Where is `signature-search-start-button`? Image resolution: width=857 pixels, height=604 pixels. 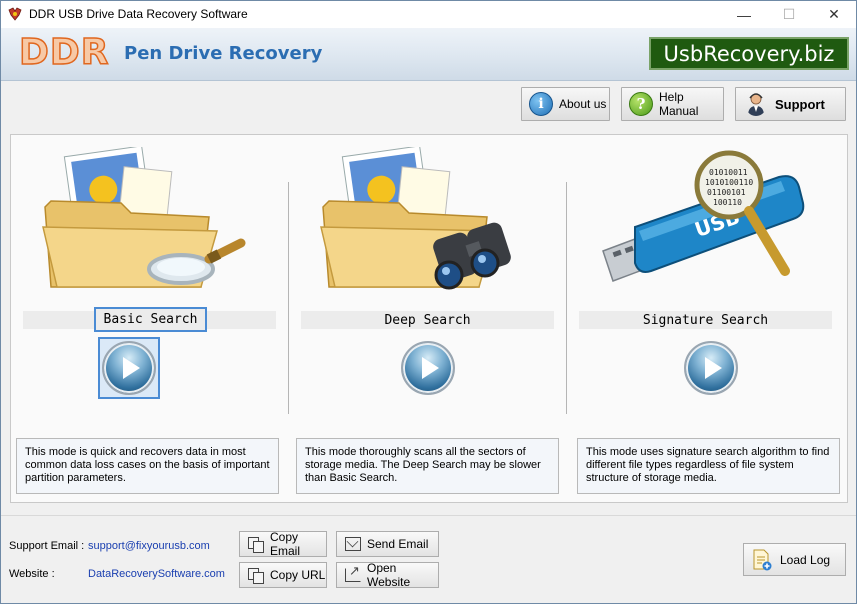 signature-search-start-button is located at coordinates (711, 368).